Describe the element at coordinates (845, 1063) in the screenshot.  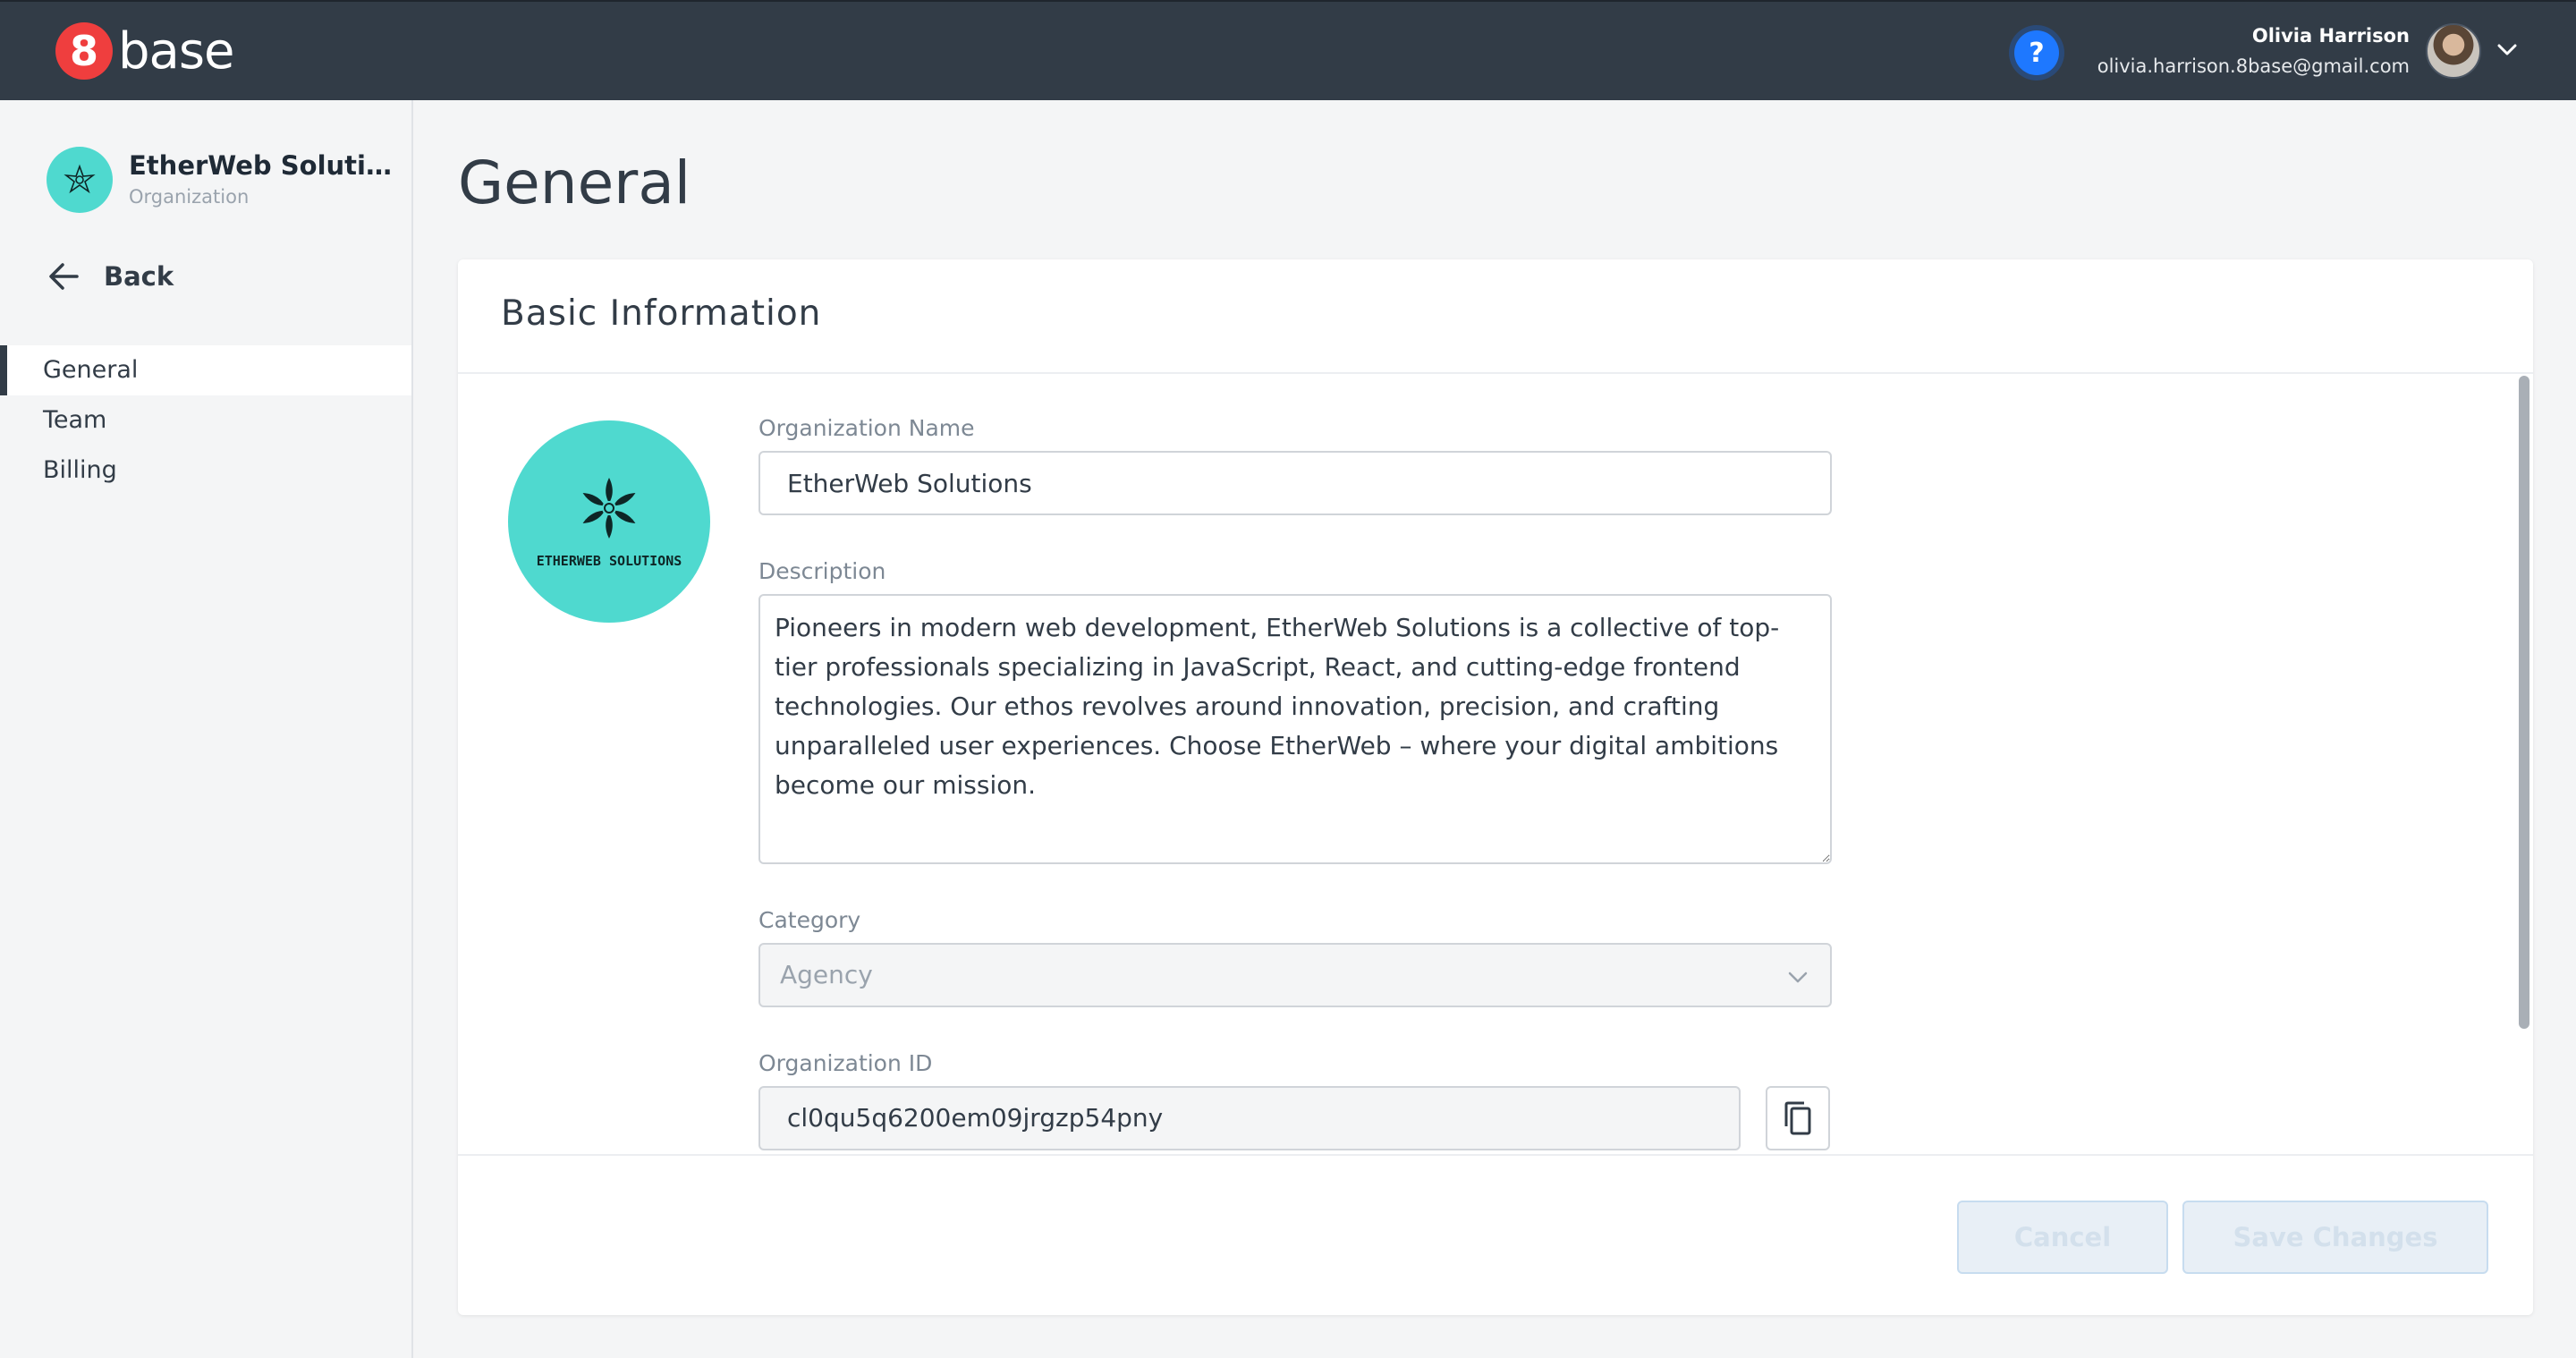
I see `org-id-label: Organization ID` at that location.